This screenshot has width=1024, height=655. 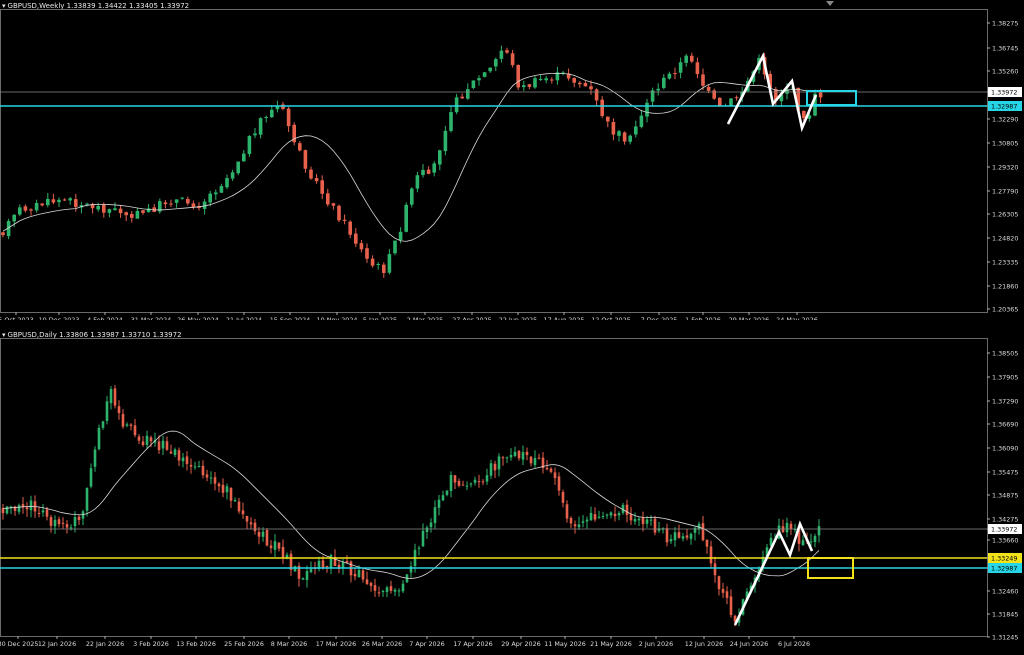 I want to click on price-axis-label: 1.38505, so click(x=1005, y=353).